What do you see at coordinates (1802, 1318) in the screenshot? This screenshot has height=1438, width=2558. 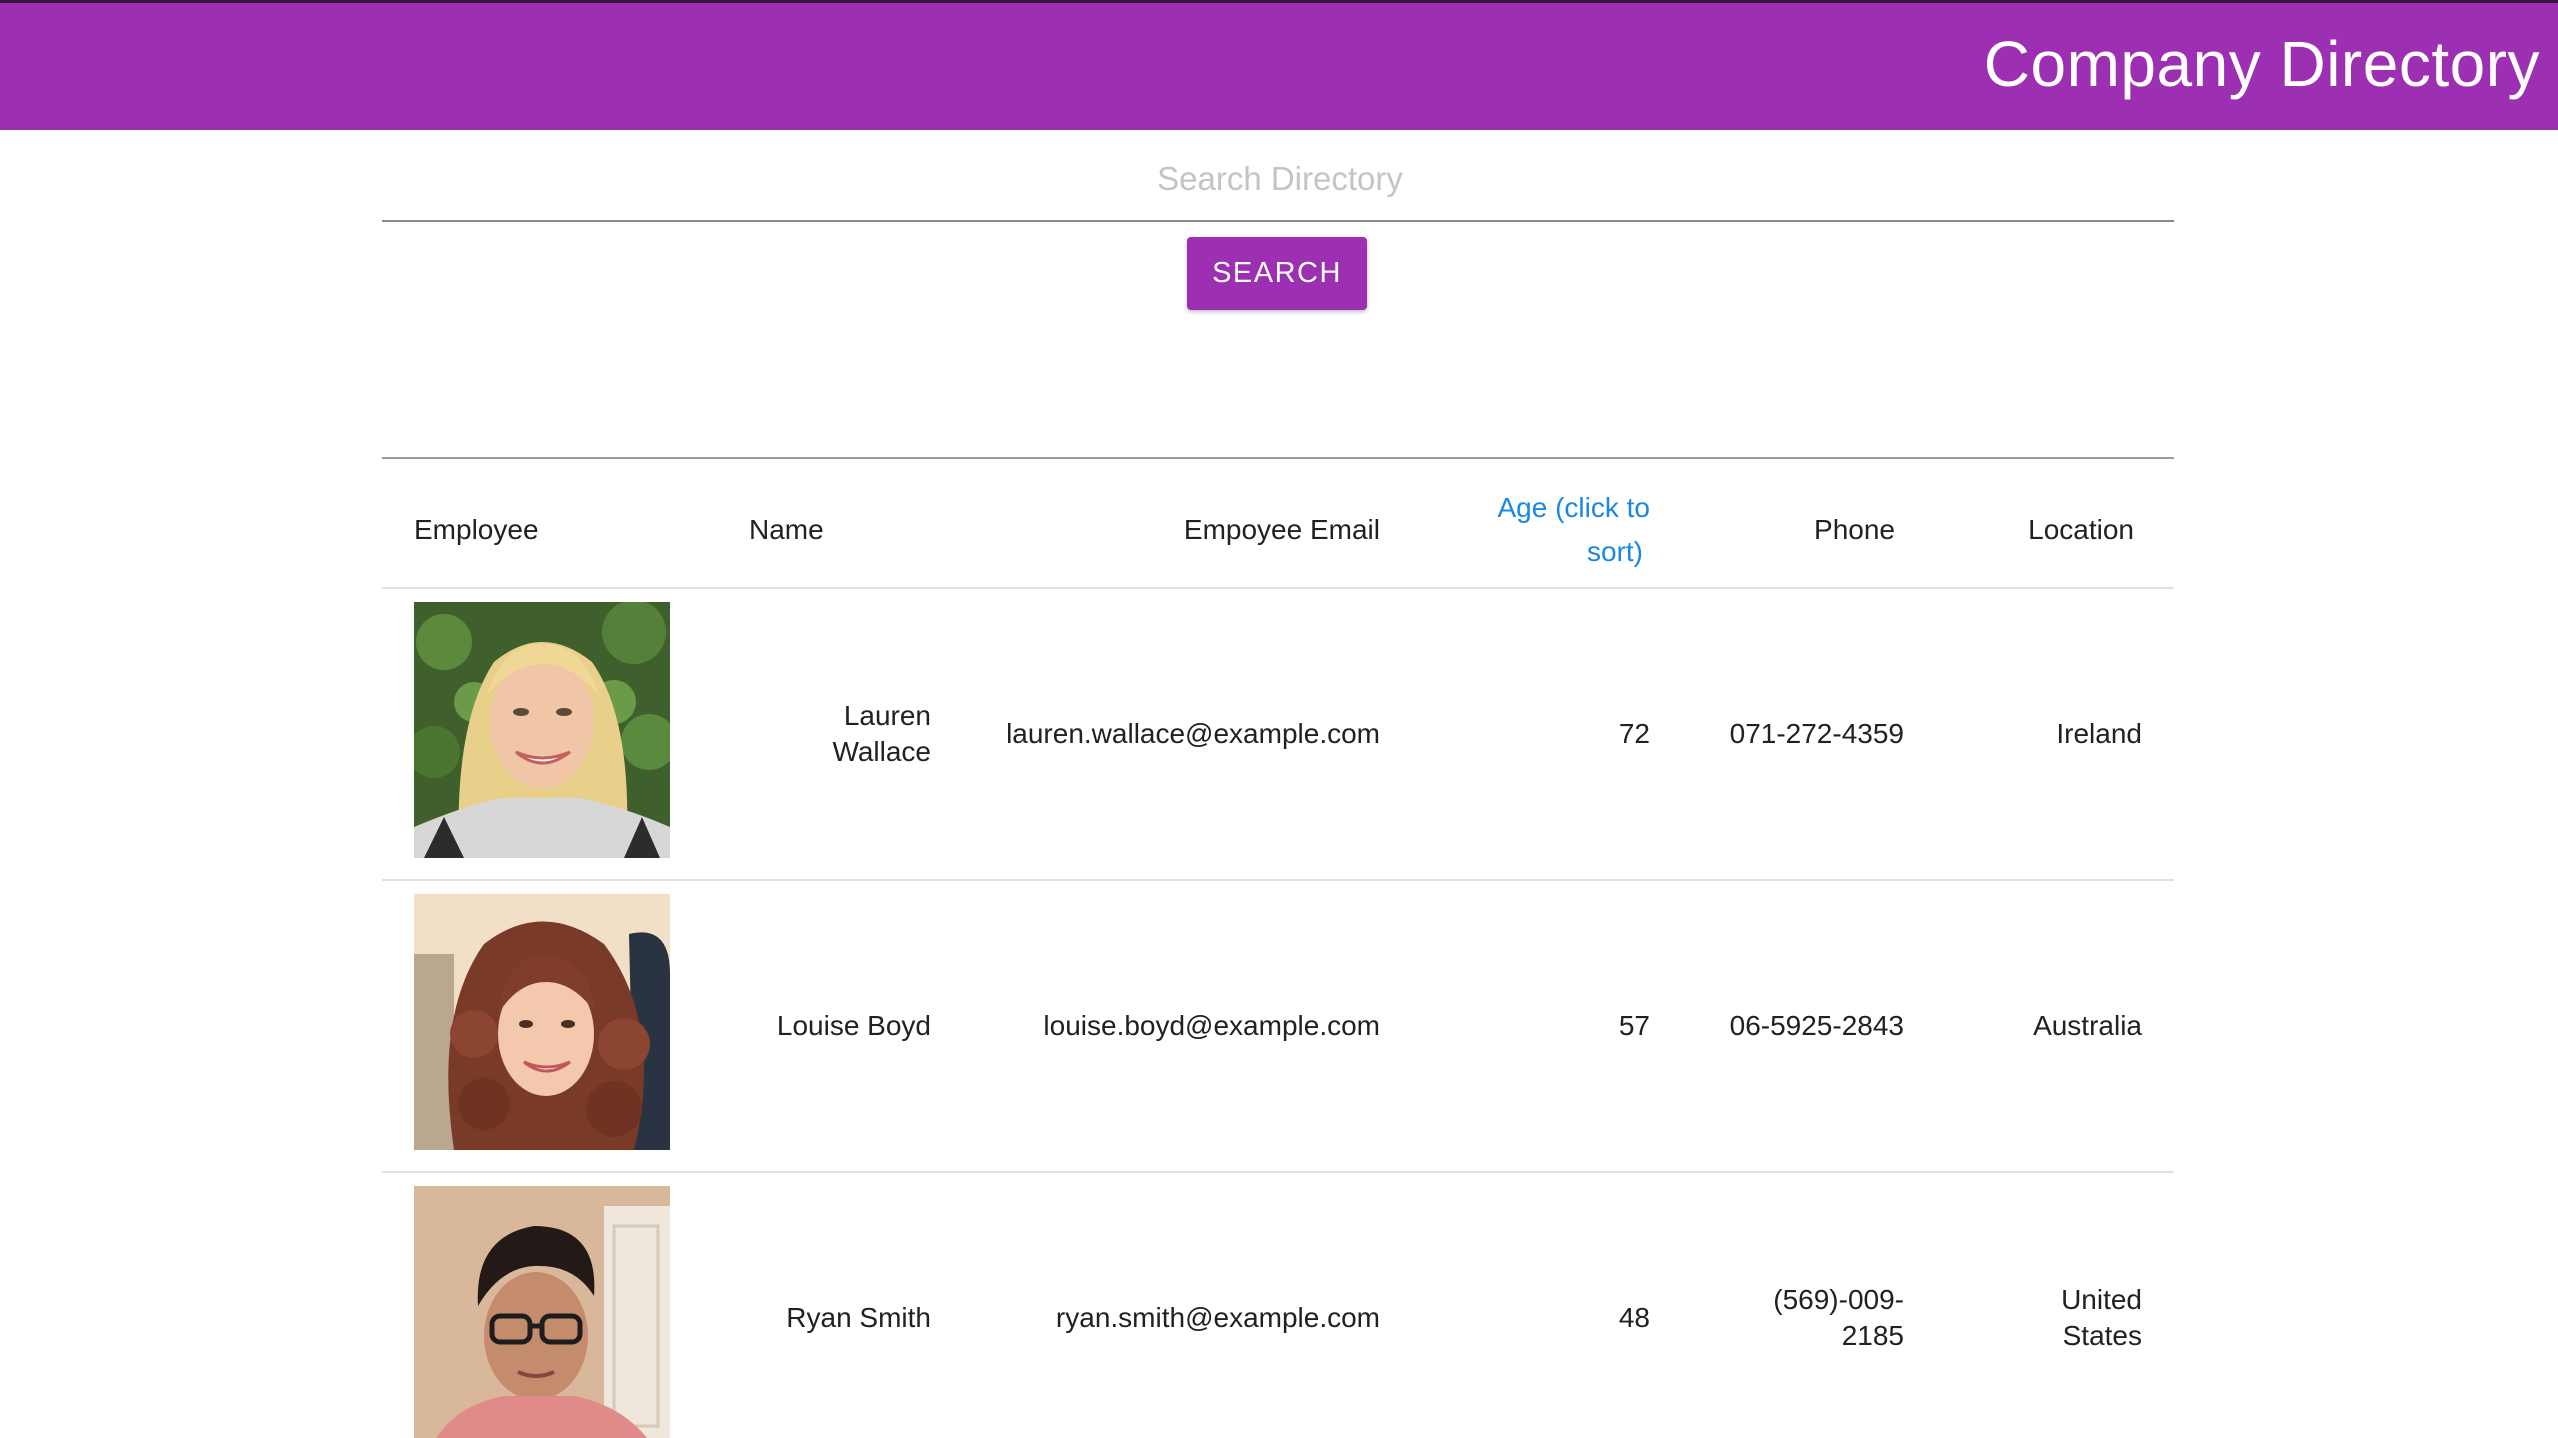 I see `employee-phone: (569)-009- 2185` at bounding box center [1802, 1318].